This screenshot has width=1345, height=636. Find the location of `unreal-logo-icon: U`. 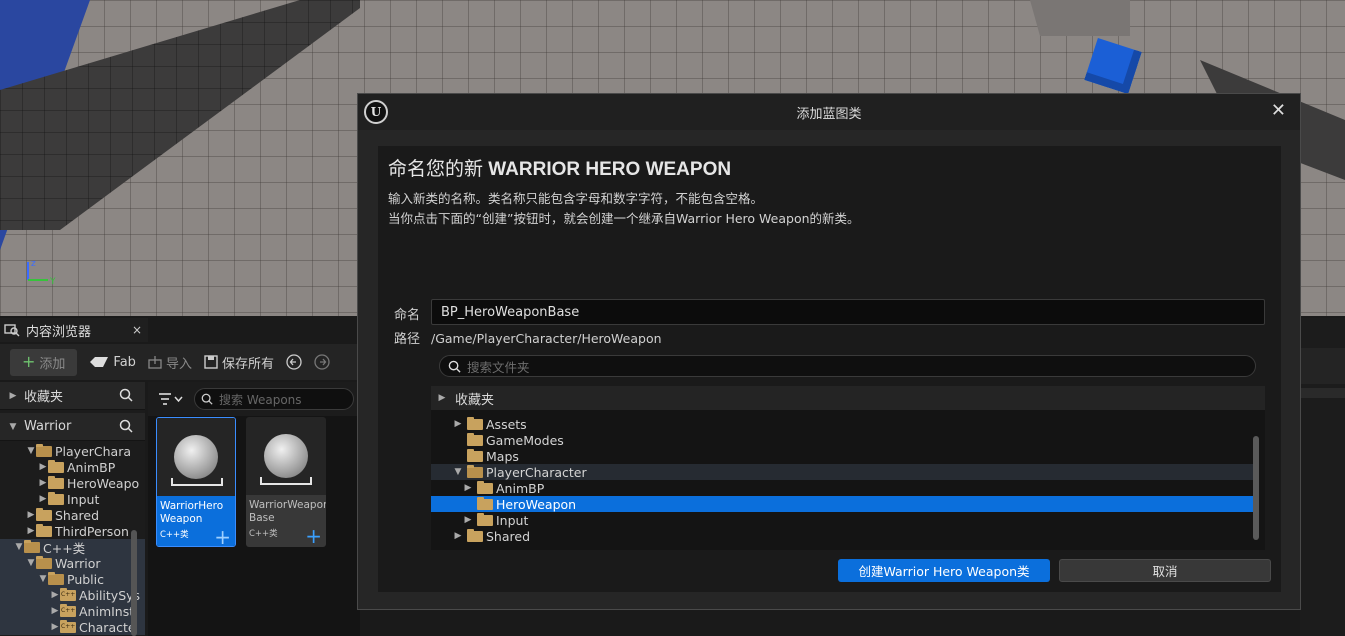

unreal-logo-icon: U is located at coordinates (376, 112).